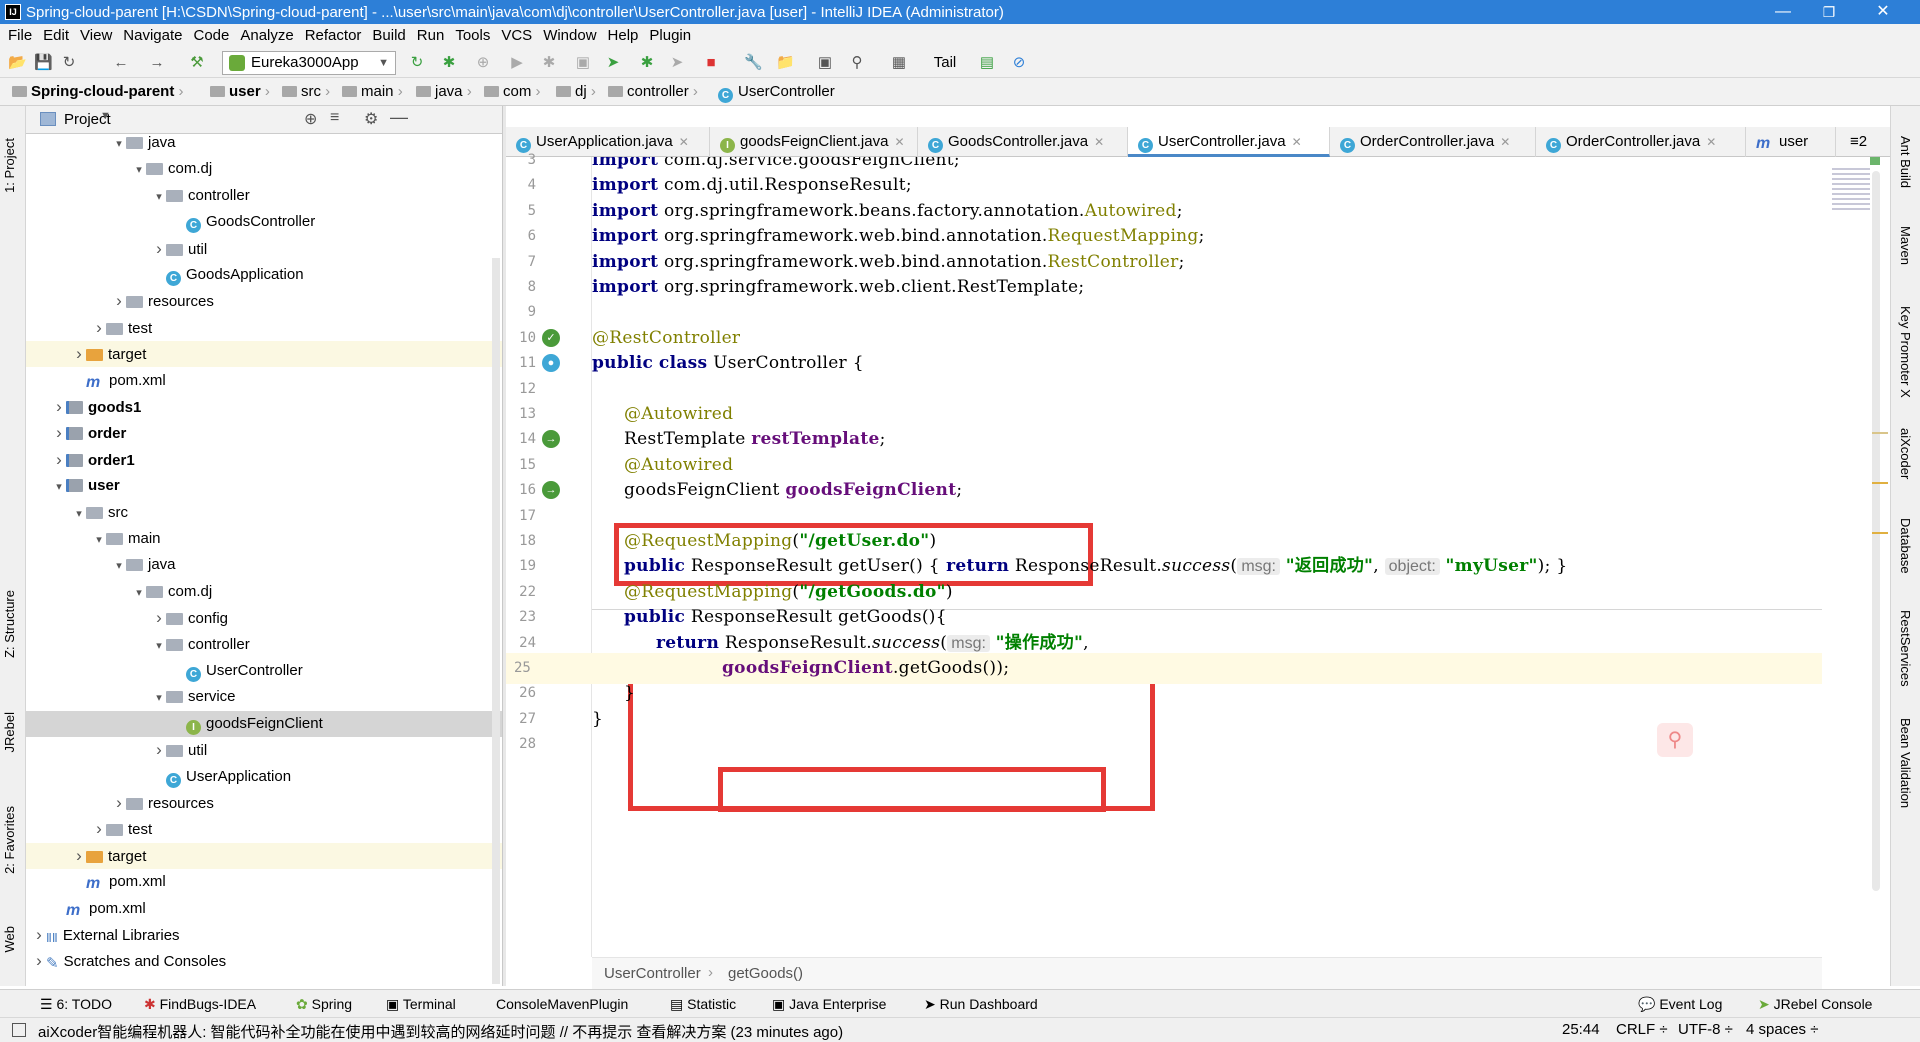  What do you see at coordinates (551, 490) in the screenshot?
I see `autowired-bean-icon: →` at bounding box center [551, 490].